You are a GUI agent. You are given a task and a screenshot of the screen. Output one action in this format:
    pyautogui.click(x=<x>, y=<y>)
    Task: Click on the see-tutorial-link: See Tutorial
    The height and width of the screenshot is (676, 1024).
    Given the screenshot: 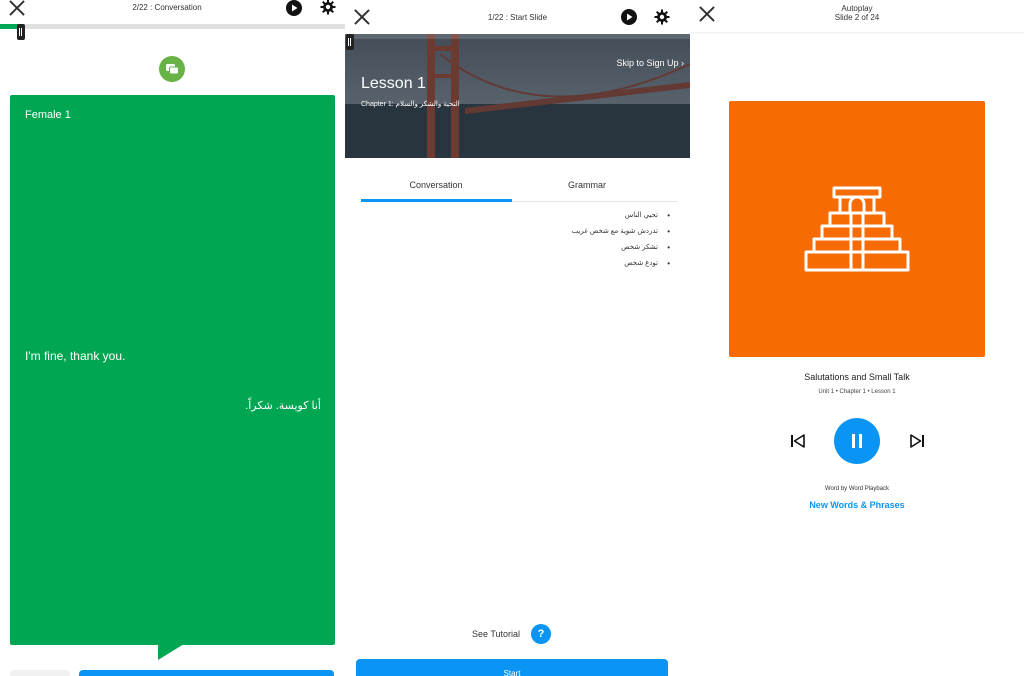 What is the action you would take?
    pyautogui.click(x=496, y=634)
    